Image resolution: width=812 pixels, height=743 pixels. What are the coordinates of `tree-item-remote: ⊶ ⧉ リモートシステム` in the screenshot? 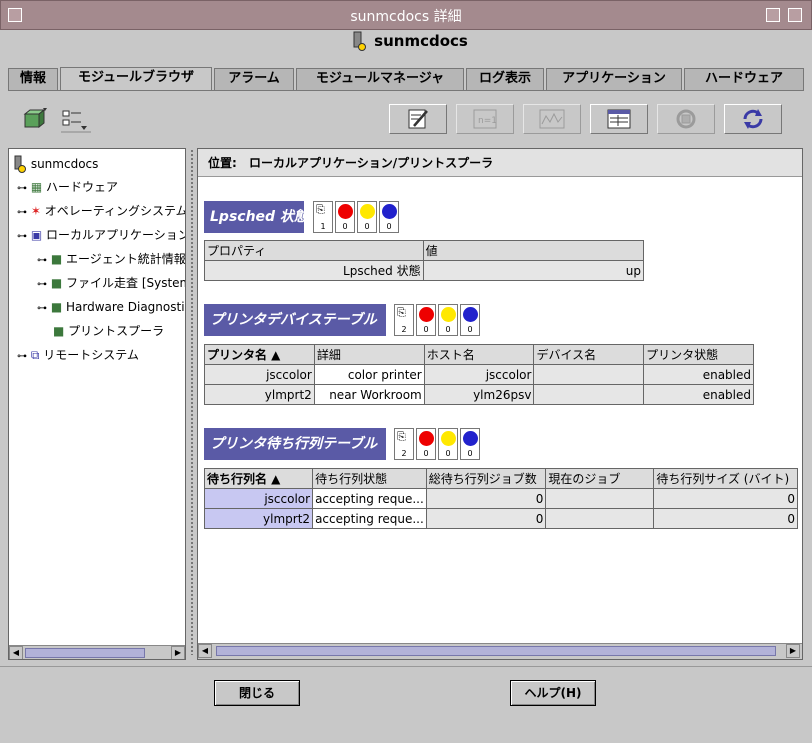 It's located at (78, 355).